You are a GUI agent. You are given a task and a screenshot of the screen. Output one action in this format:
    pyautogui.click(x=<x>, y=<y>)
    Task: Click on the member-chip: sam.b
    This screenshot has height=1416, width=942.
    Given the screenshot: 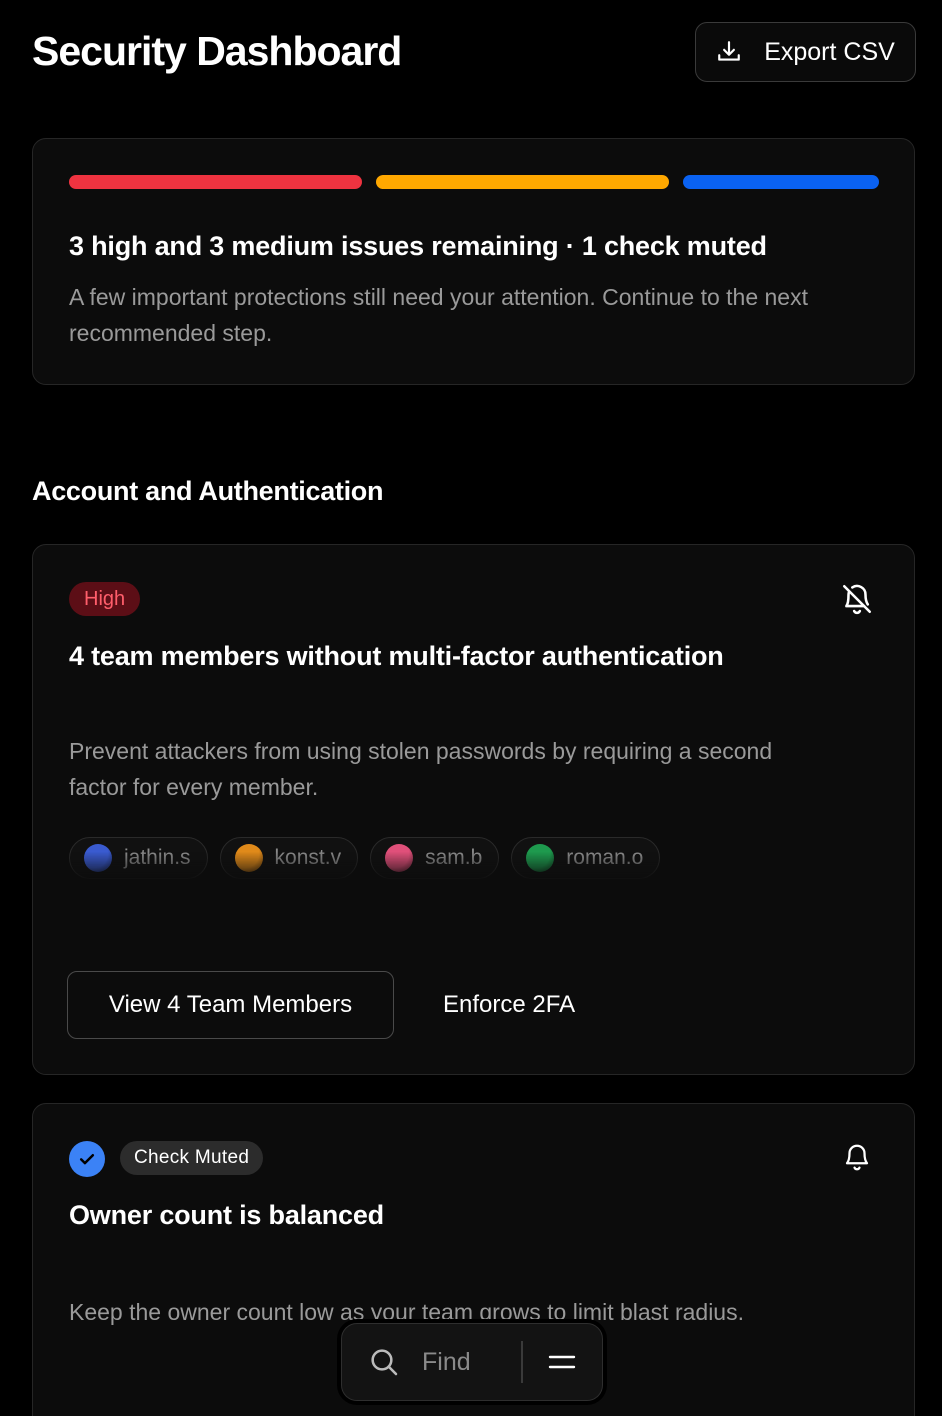 What is the action you would take?
    pyautogui.click(x=435, y=858)
    